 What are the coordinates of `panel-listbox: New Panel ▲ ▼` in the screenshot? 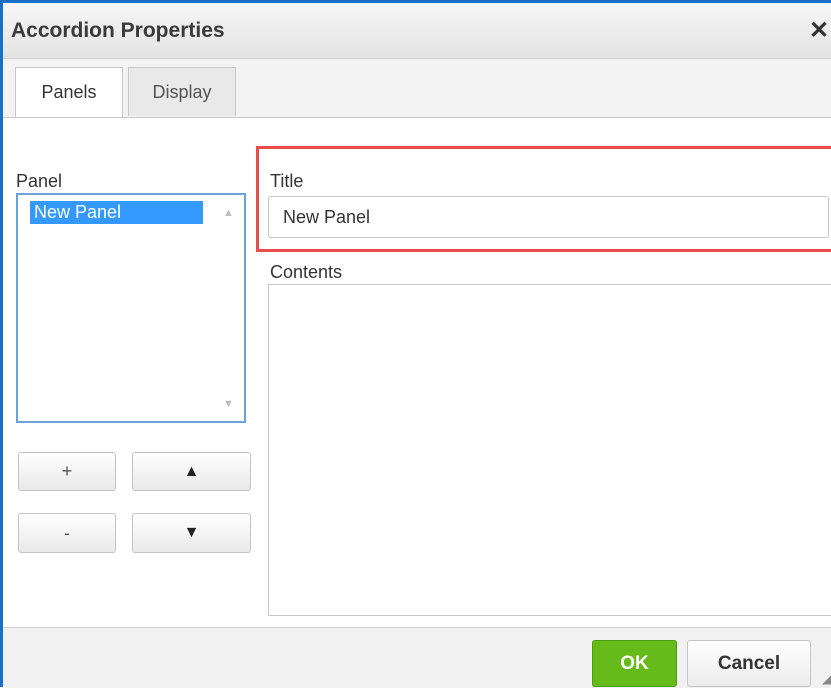 It's located at (131, 308).